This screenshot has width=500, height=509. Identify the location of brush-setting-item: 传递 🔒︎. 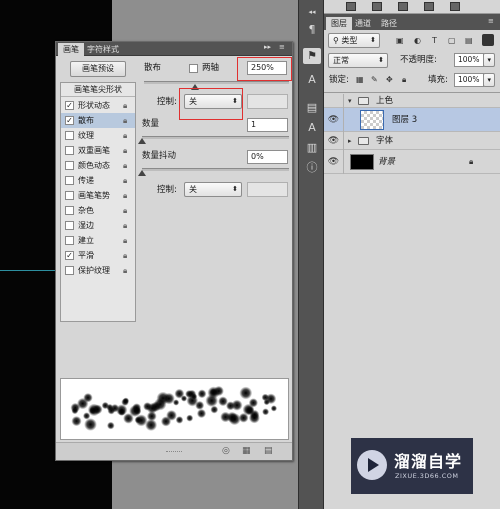
(98, 180).